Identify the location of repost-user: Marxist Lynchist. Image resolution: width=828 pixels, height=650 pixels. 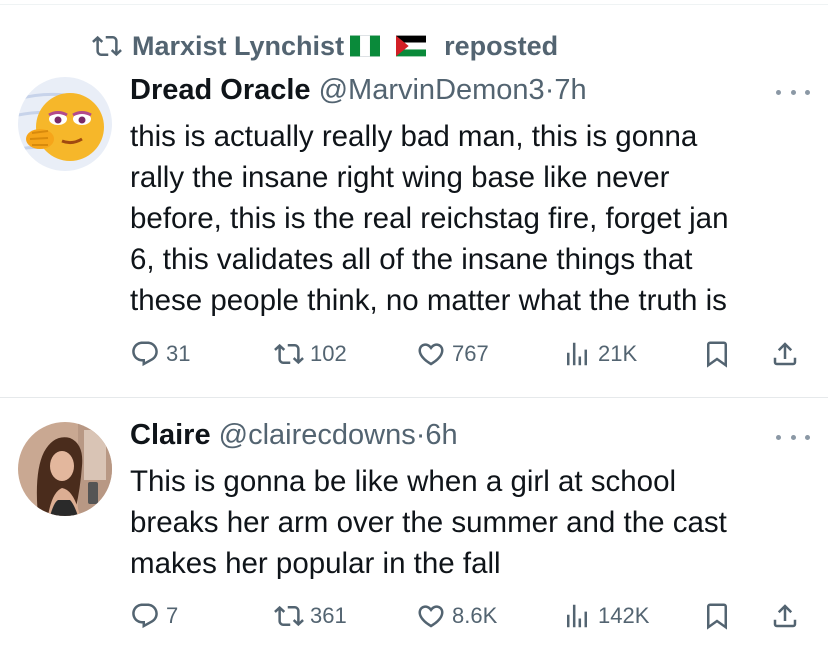
(238, 46).